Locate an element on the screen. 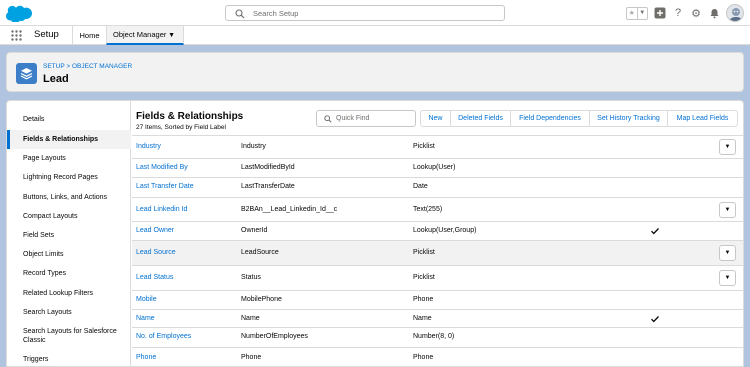 Image resolution: width=750 pixels, height=367 pixels. sidebar-item-record-types: Record Types is located at coordinates (69, 273).